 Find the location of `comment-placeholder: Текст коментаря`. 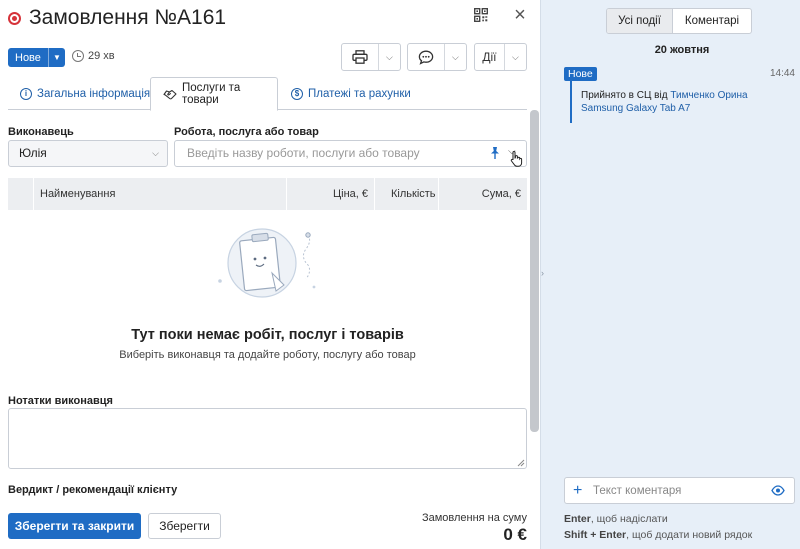

comment-placeholder: Текст коментаря is located at coordinates (637, 491).